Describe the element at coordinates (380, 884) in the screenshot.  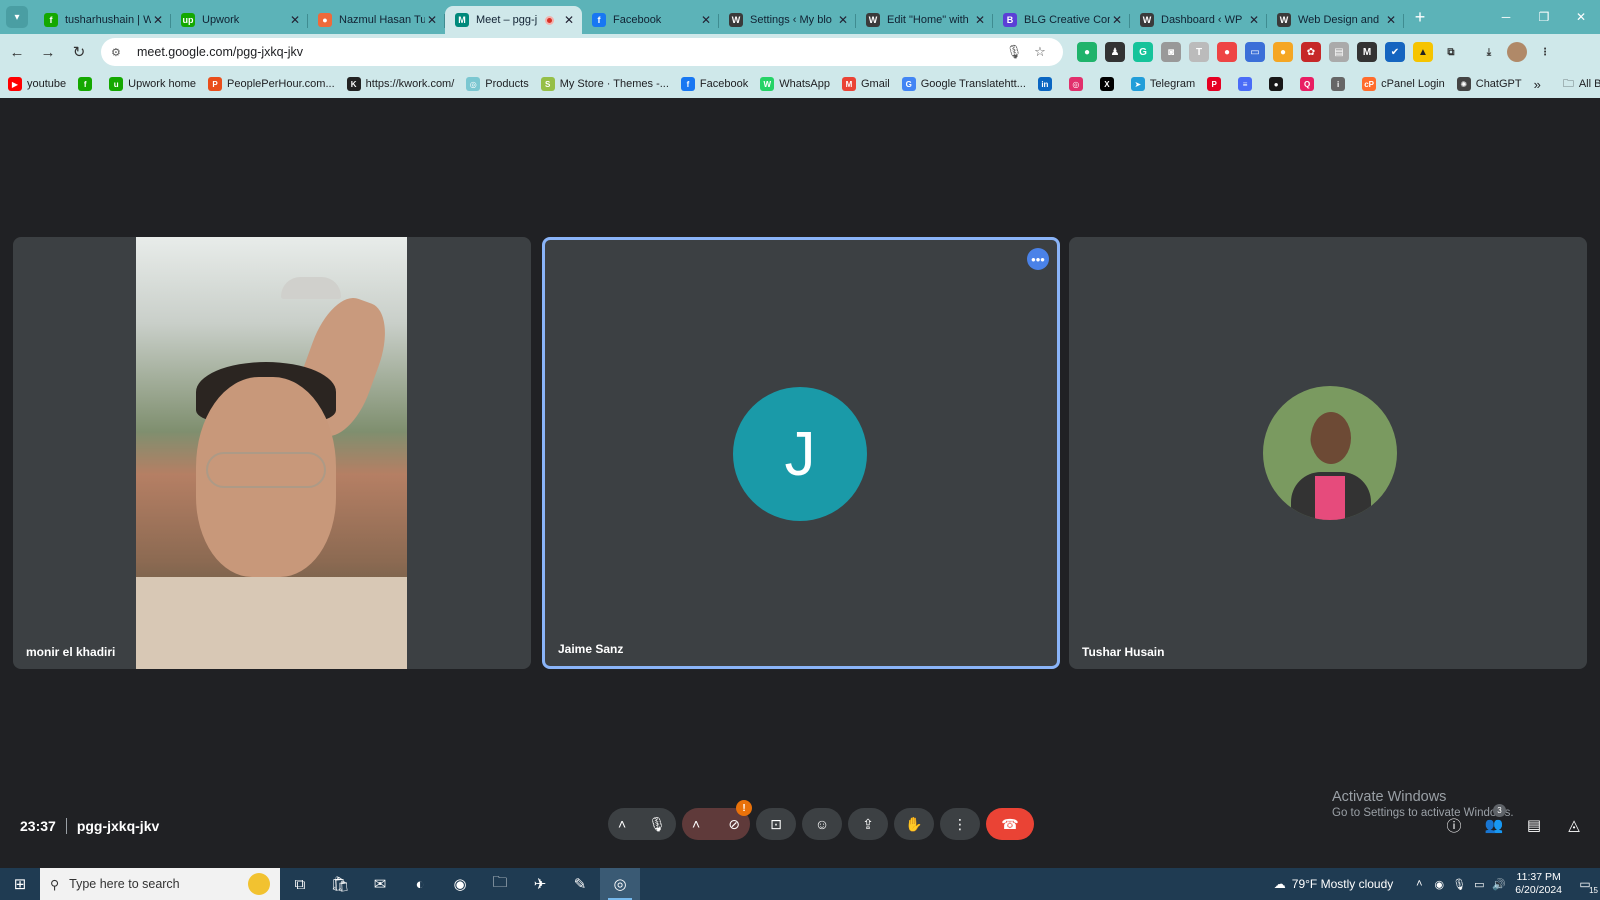
I see `mail-icon: ✉` at that location.